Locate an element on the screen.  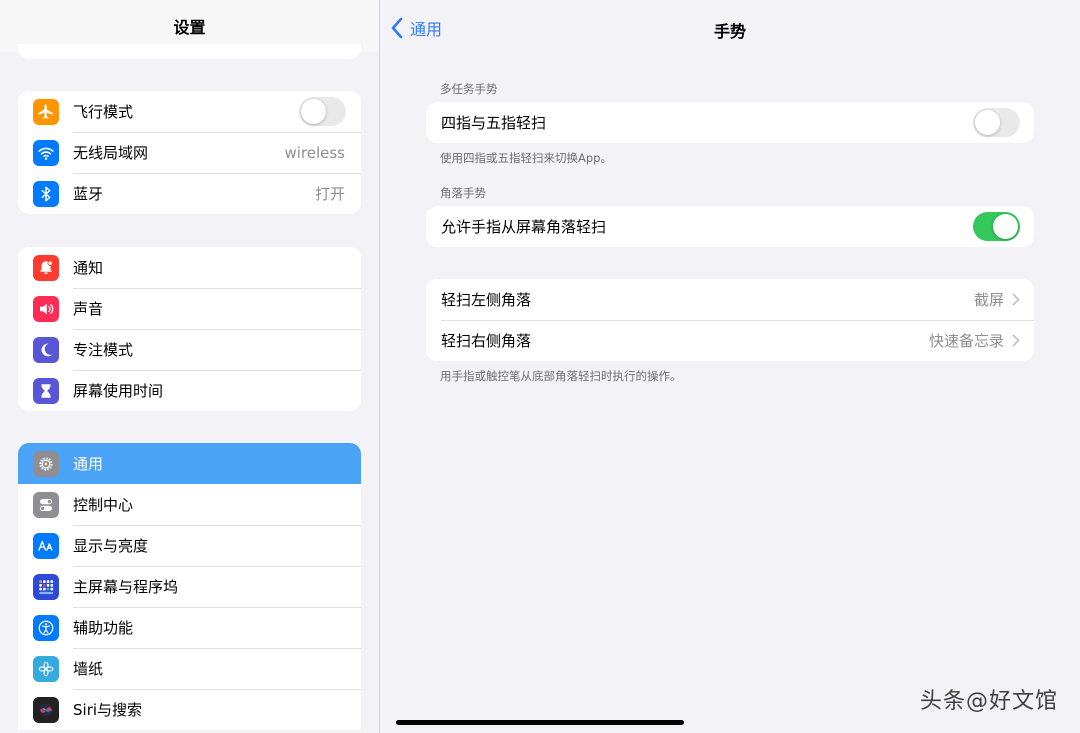
sidebar-item-label: 飞行模式 is located at coordinates (103, 112).